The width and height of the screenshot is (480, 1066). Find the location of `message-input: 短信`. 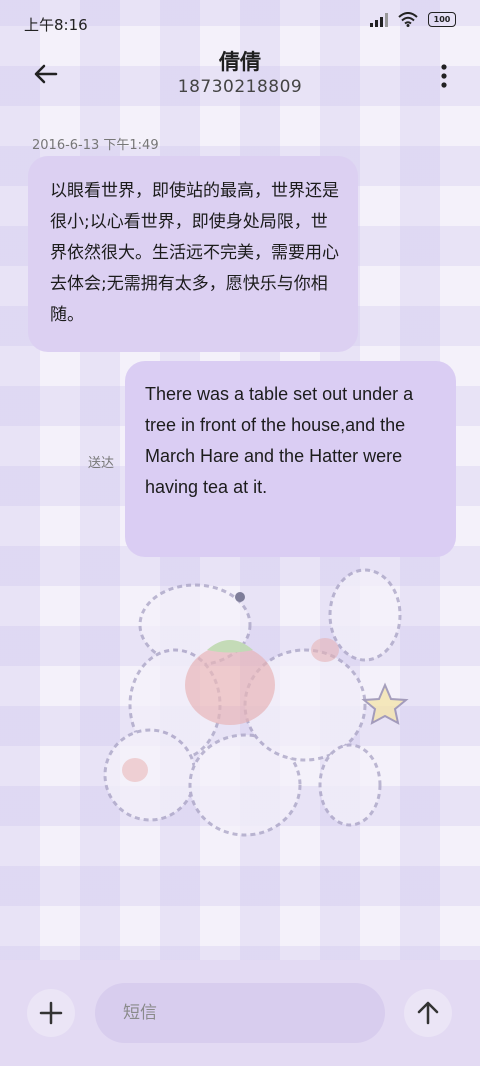

message-input: 短信 is located at coordinates (240, 1013).